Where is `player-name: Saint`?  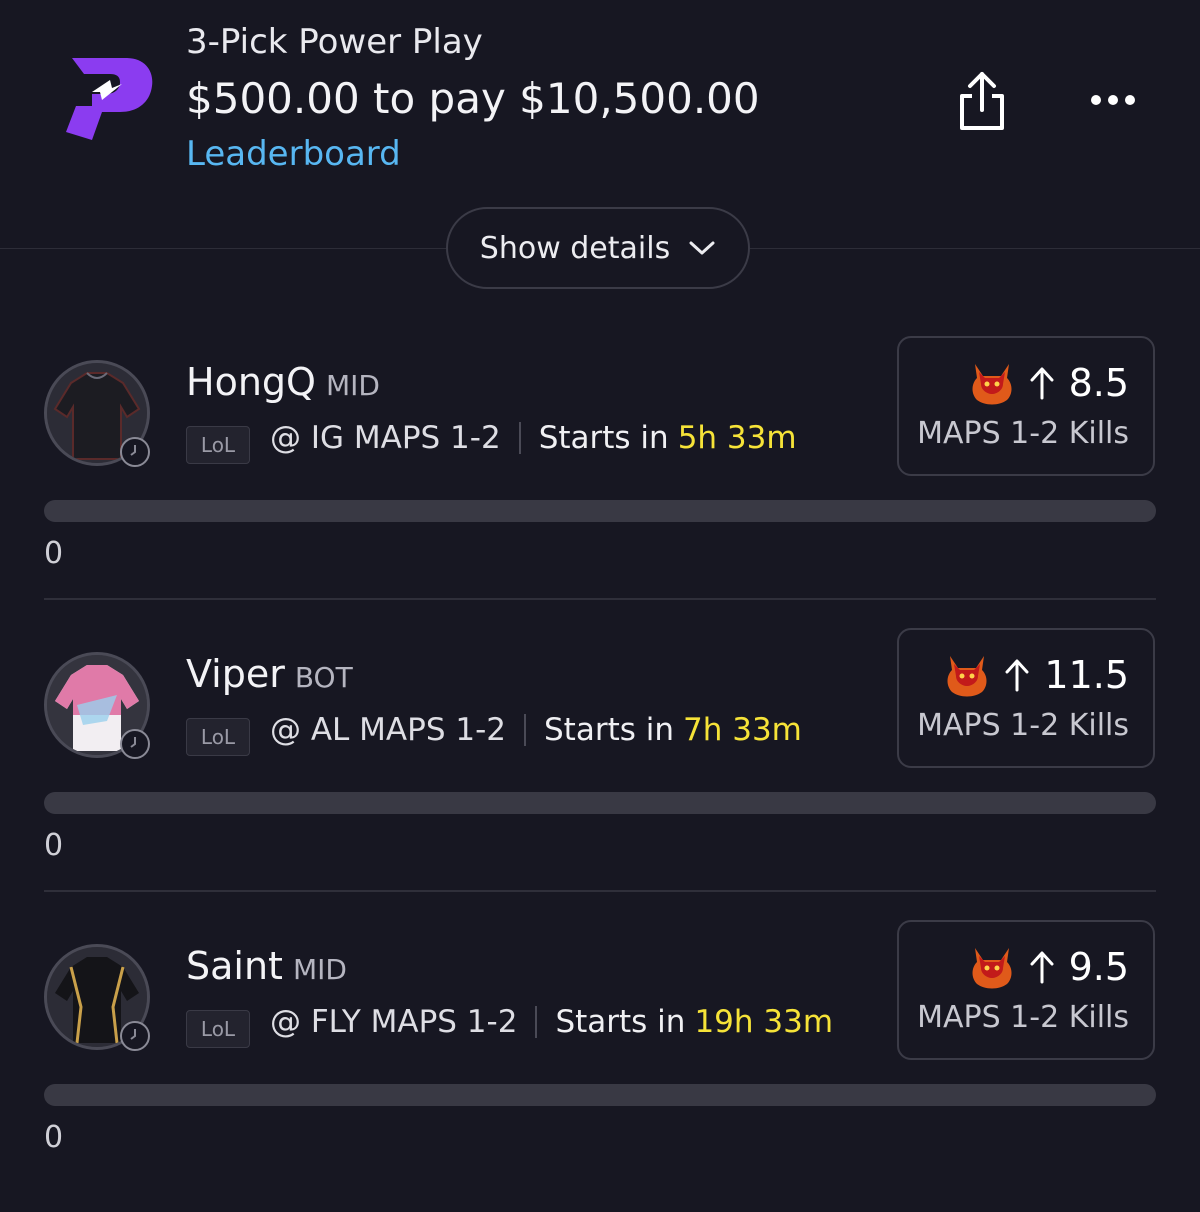 player-name: Saint is located at coordinates (234, 966).